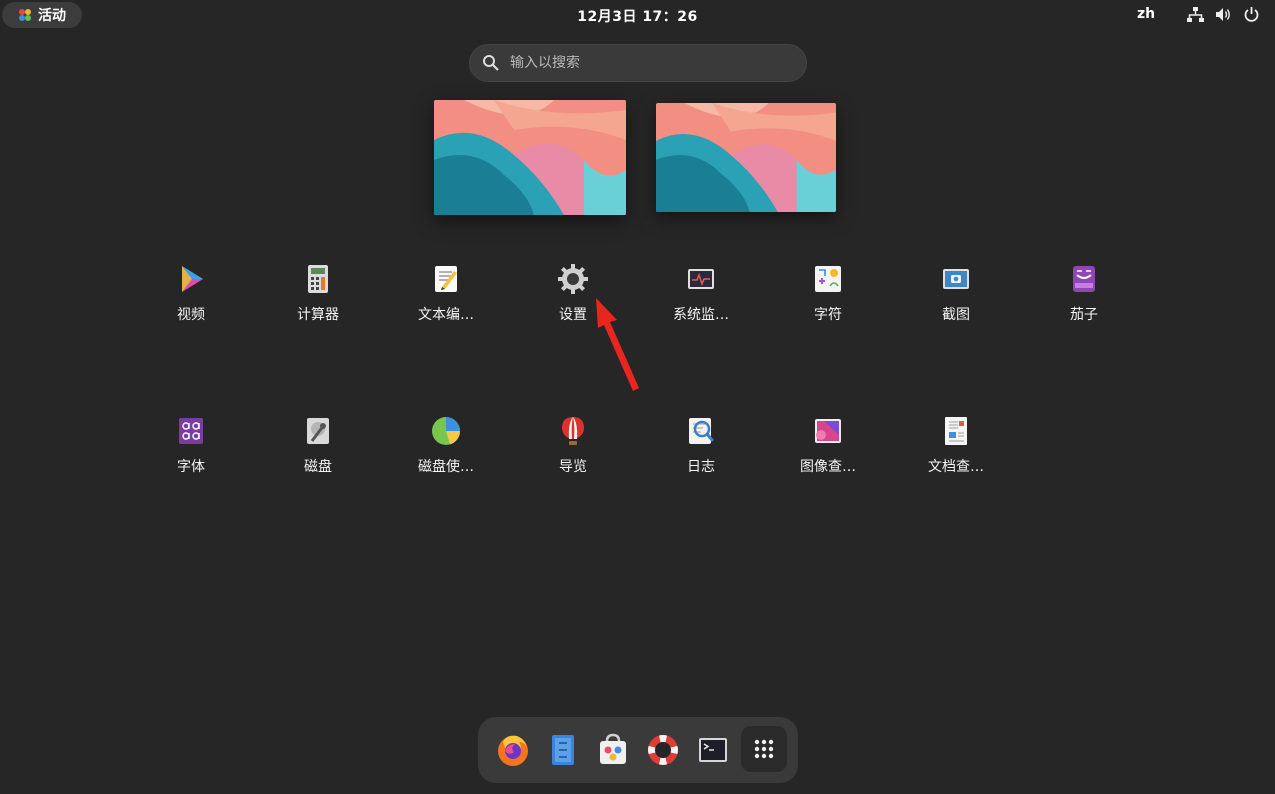  I want to click on system-status-area, so click(1223, 14).